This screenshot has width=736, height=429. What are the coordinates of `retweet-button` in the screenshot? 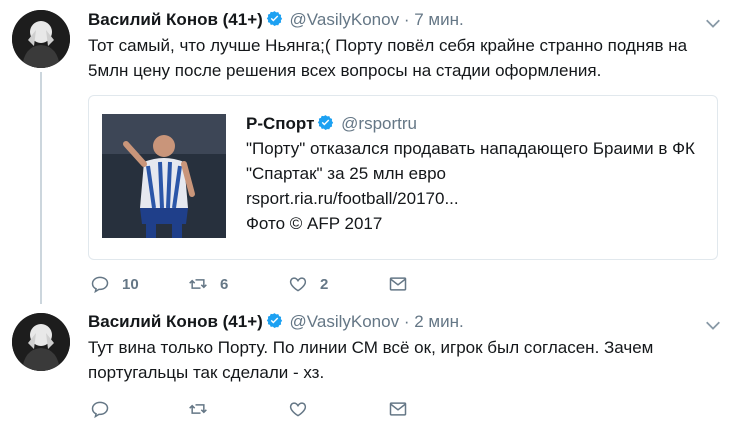 It's located at (198, 409).